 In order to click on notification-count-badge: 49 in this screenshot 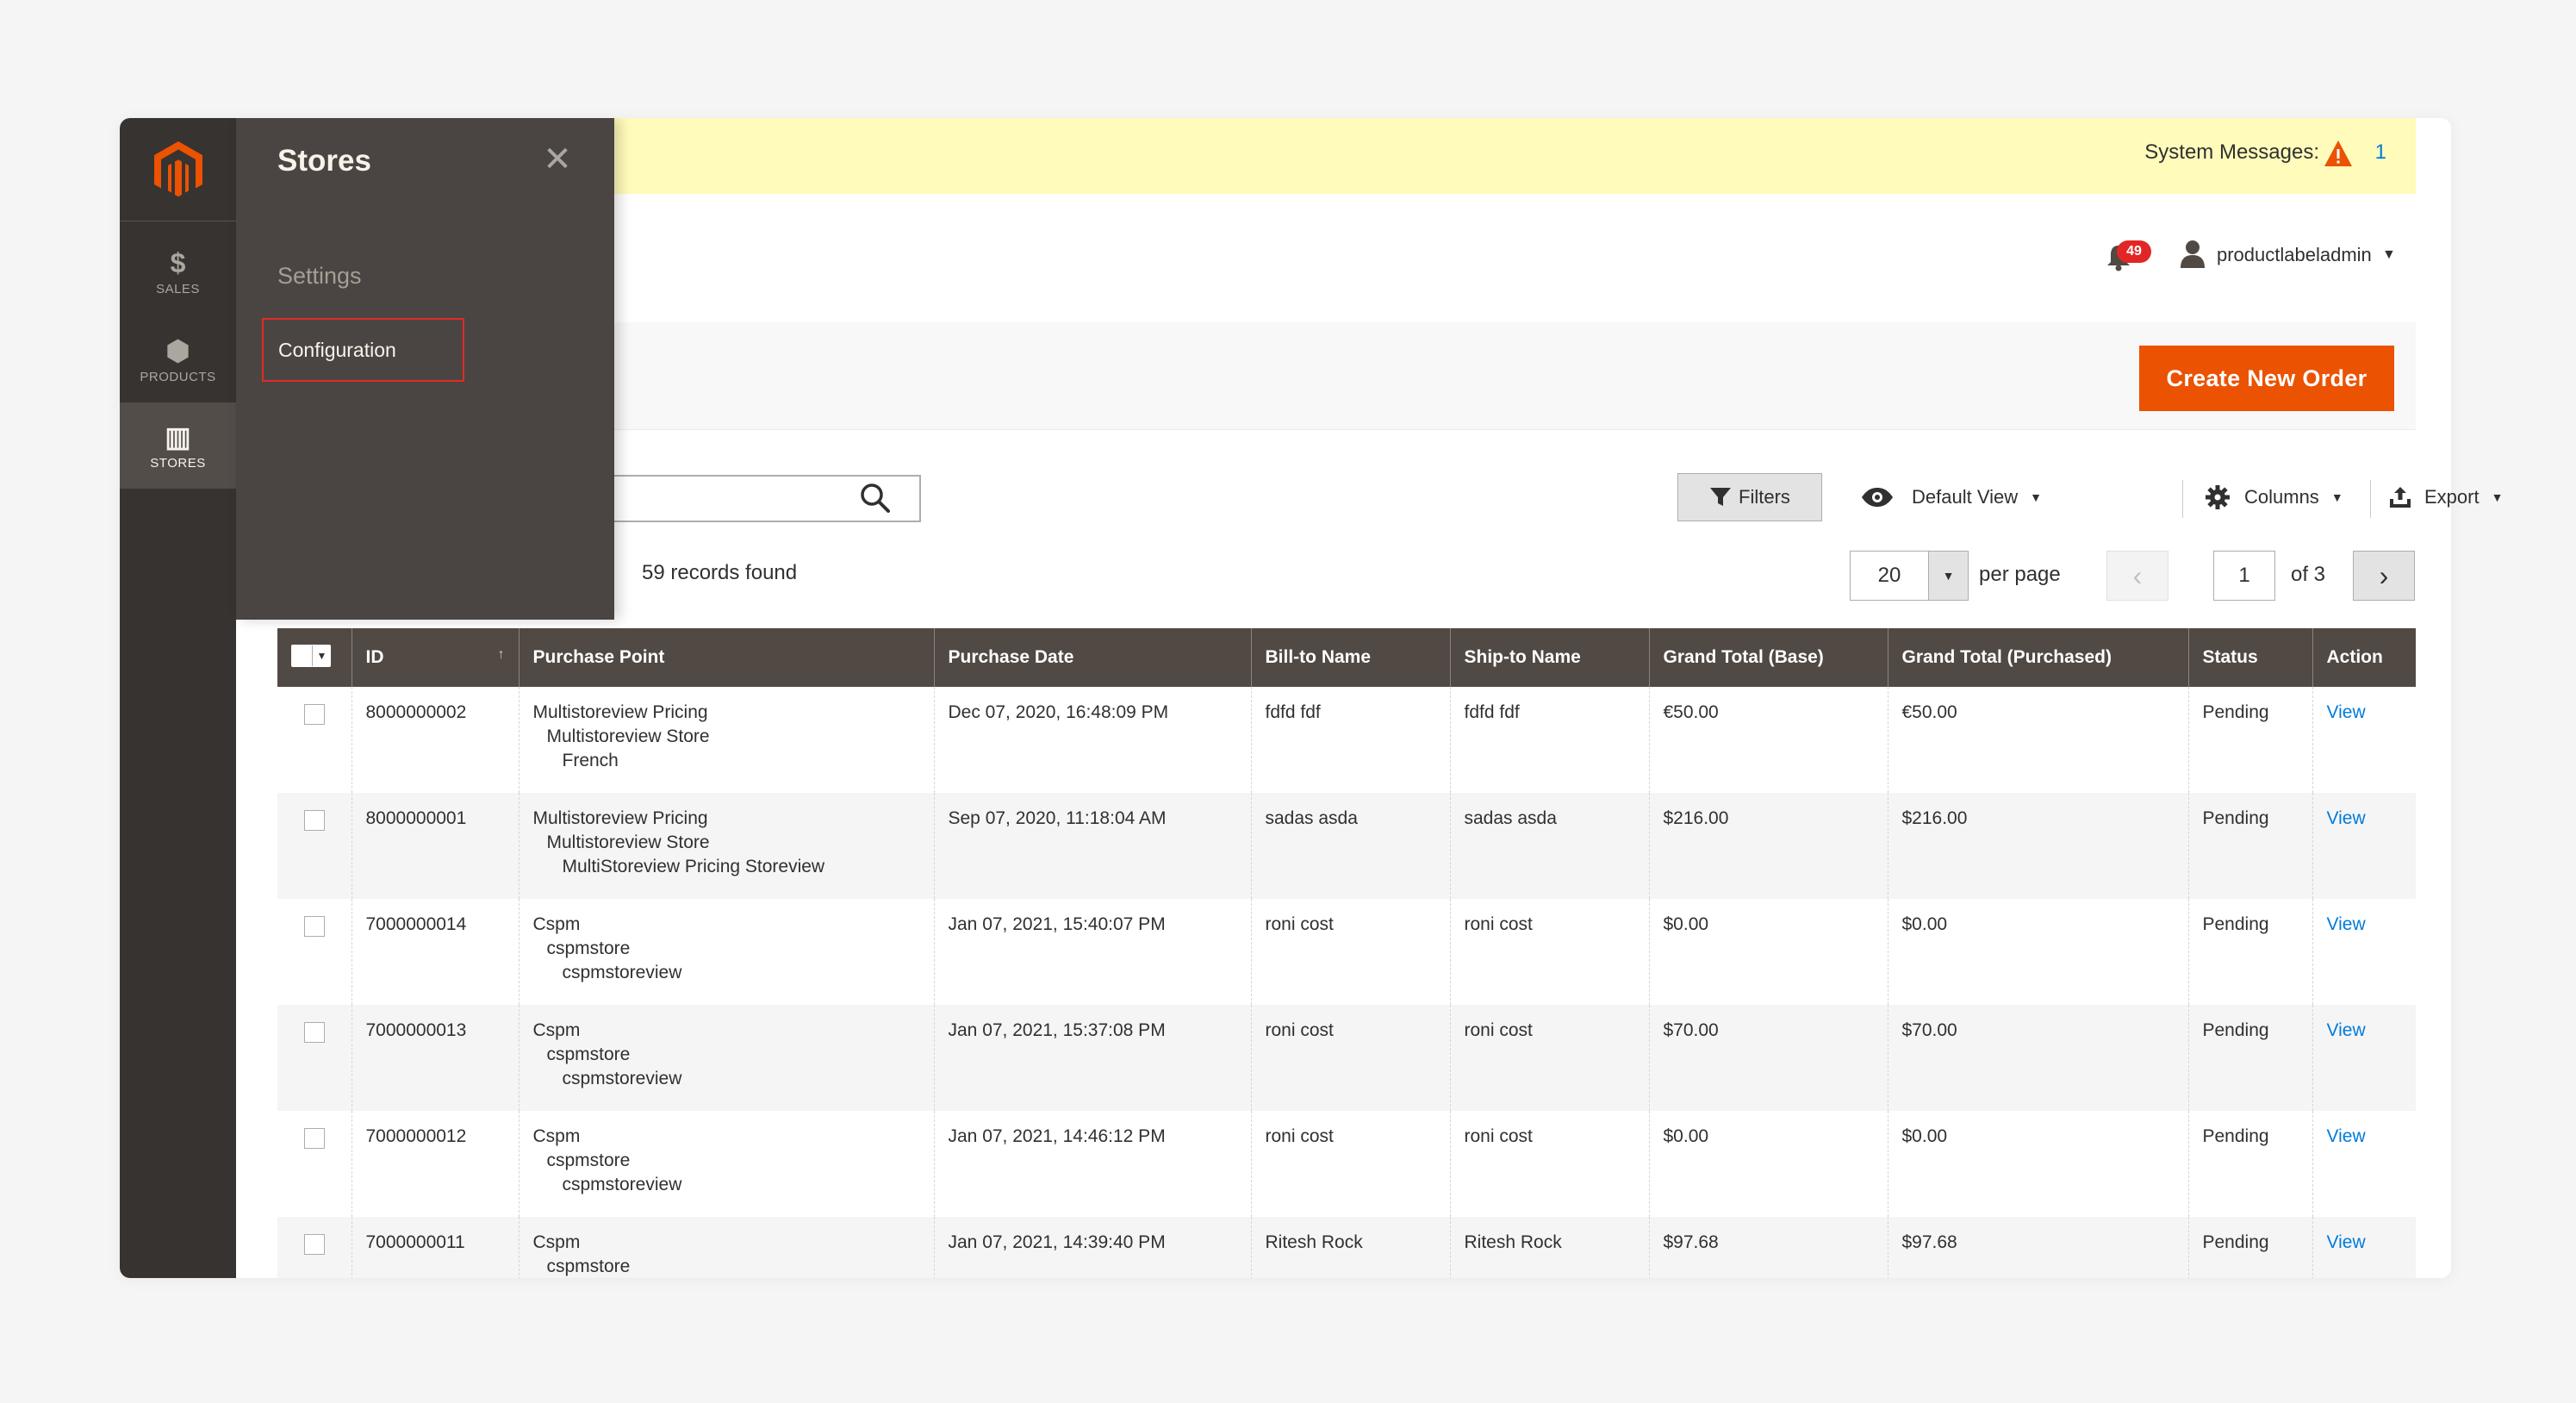, I will do `click(2134, 251)`.